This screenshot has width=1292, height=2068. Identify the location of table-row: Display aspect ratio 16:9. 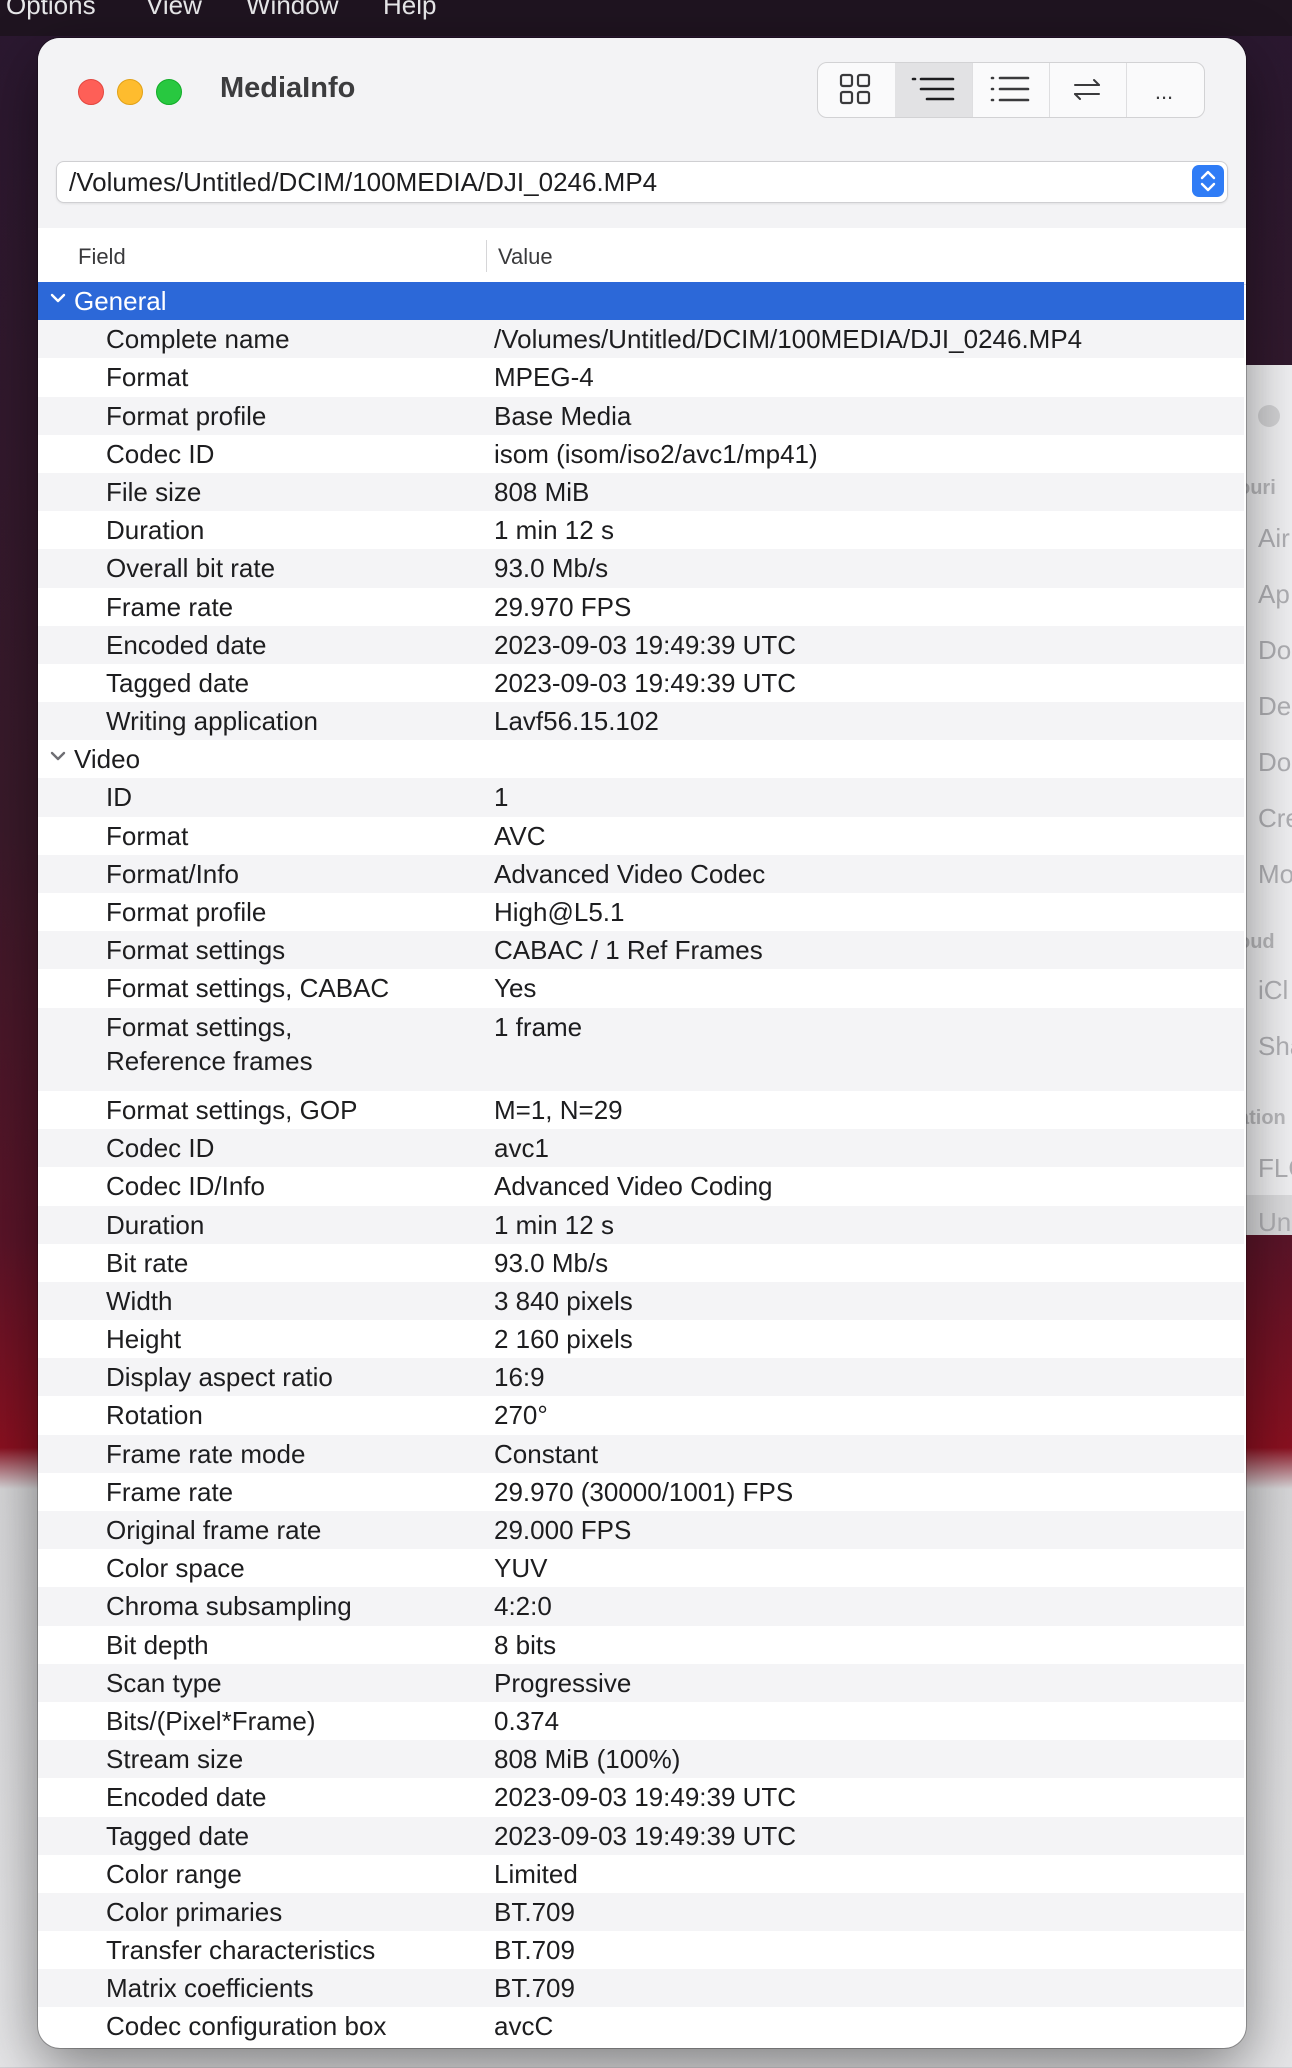
(641, 1377).